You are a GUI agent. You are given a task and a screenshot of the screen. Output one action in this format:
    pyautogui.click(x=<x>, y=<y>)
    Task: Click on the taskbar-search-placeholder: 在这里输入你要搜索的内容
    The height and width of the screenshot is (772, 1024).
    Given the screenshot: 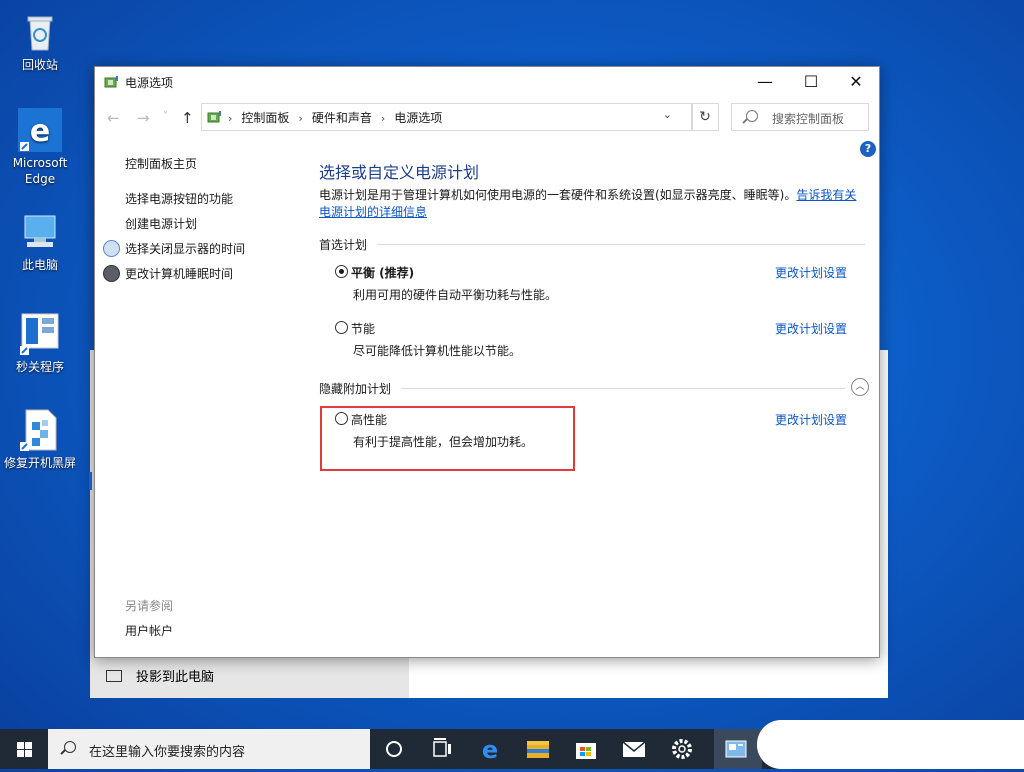 What is the action you would take?
    pyautogui.click(x=167, y=752)
    